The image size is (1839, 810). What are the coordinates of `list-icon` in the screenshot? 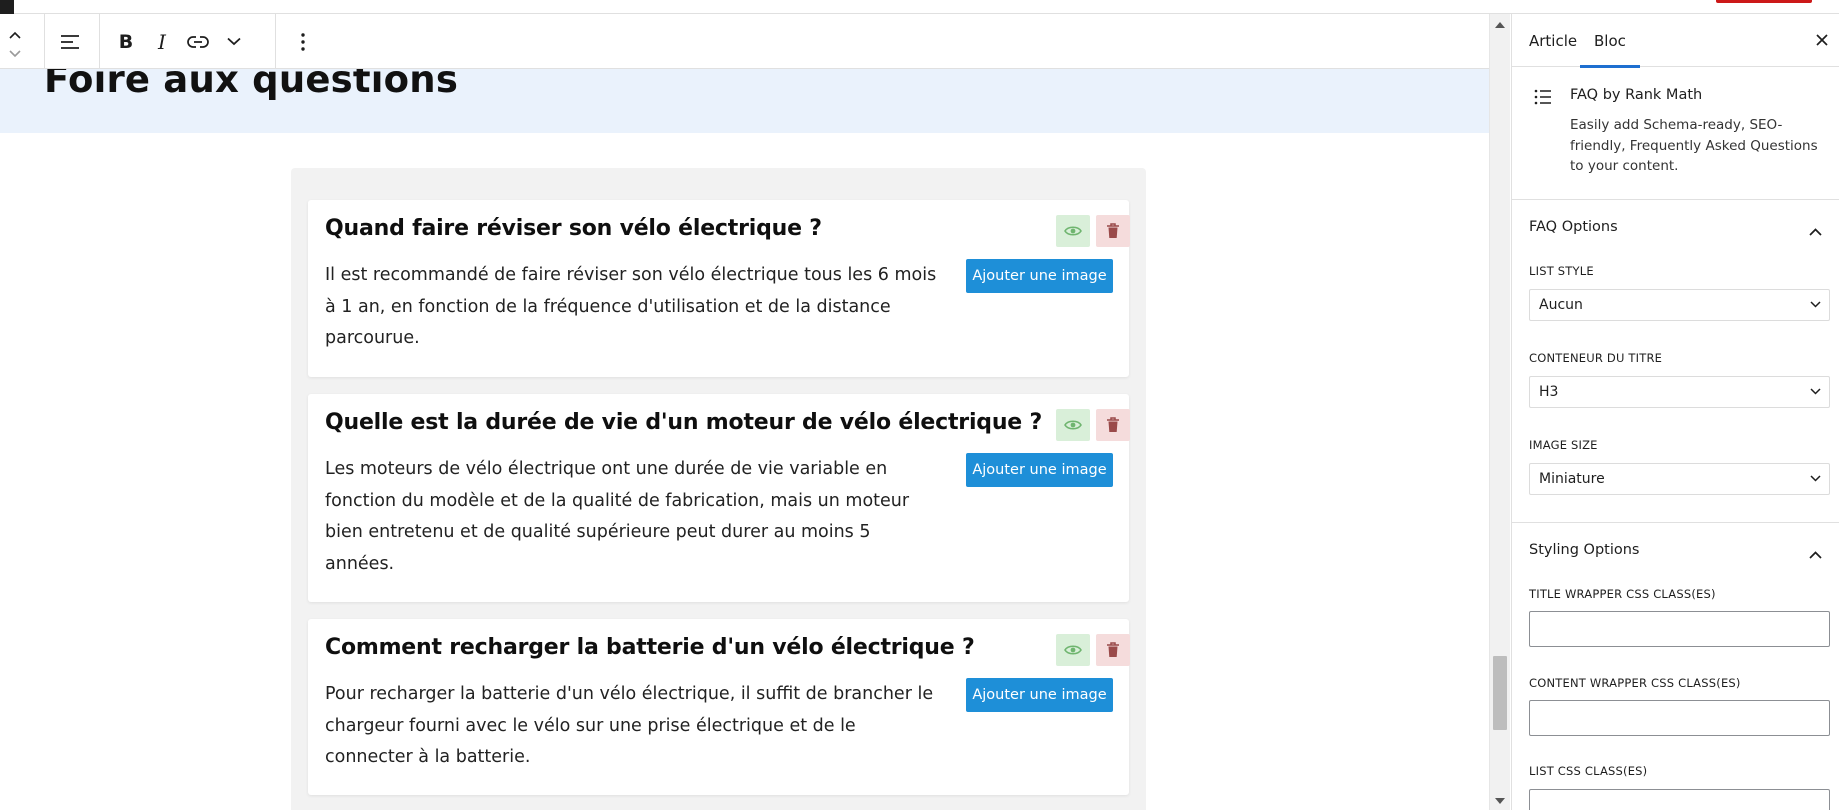 It's located at (1543, 99).